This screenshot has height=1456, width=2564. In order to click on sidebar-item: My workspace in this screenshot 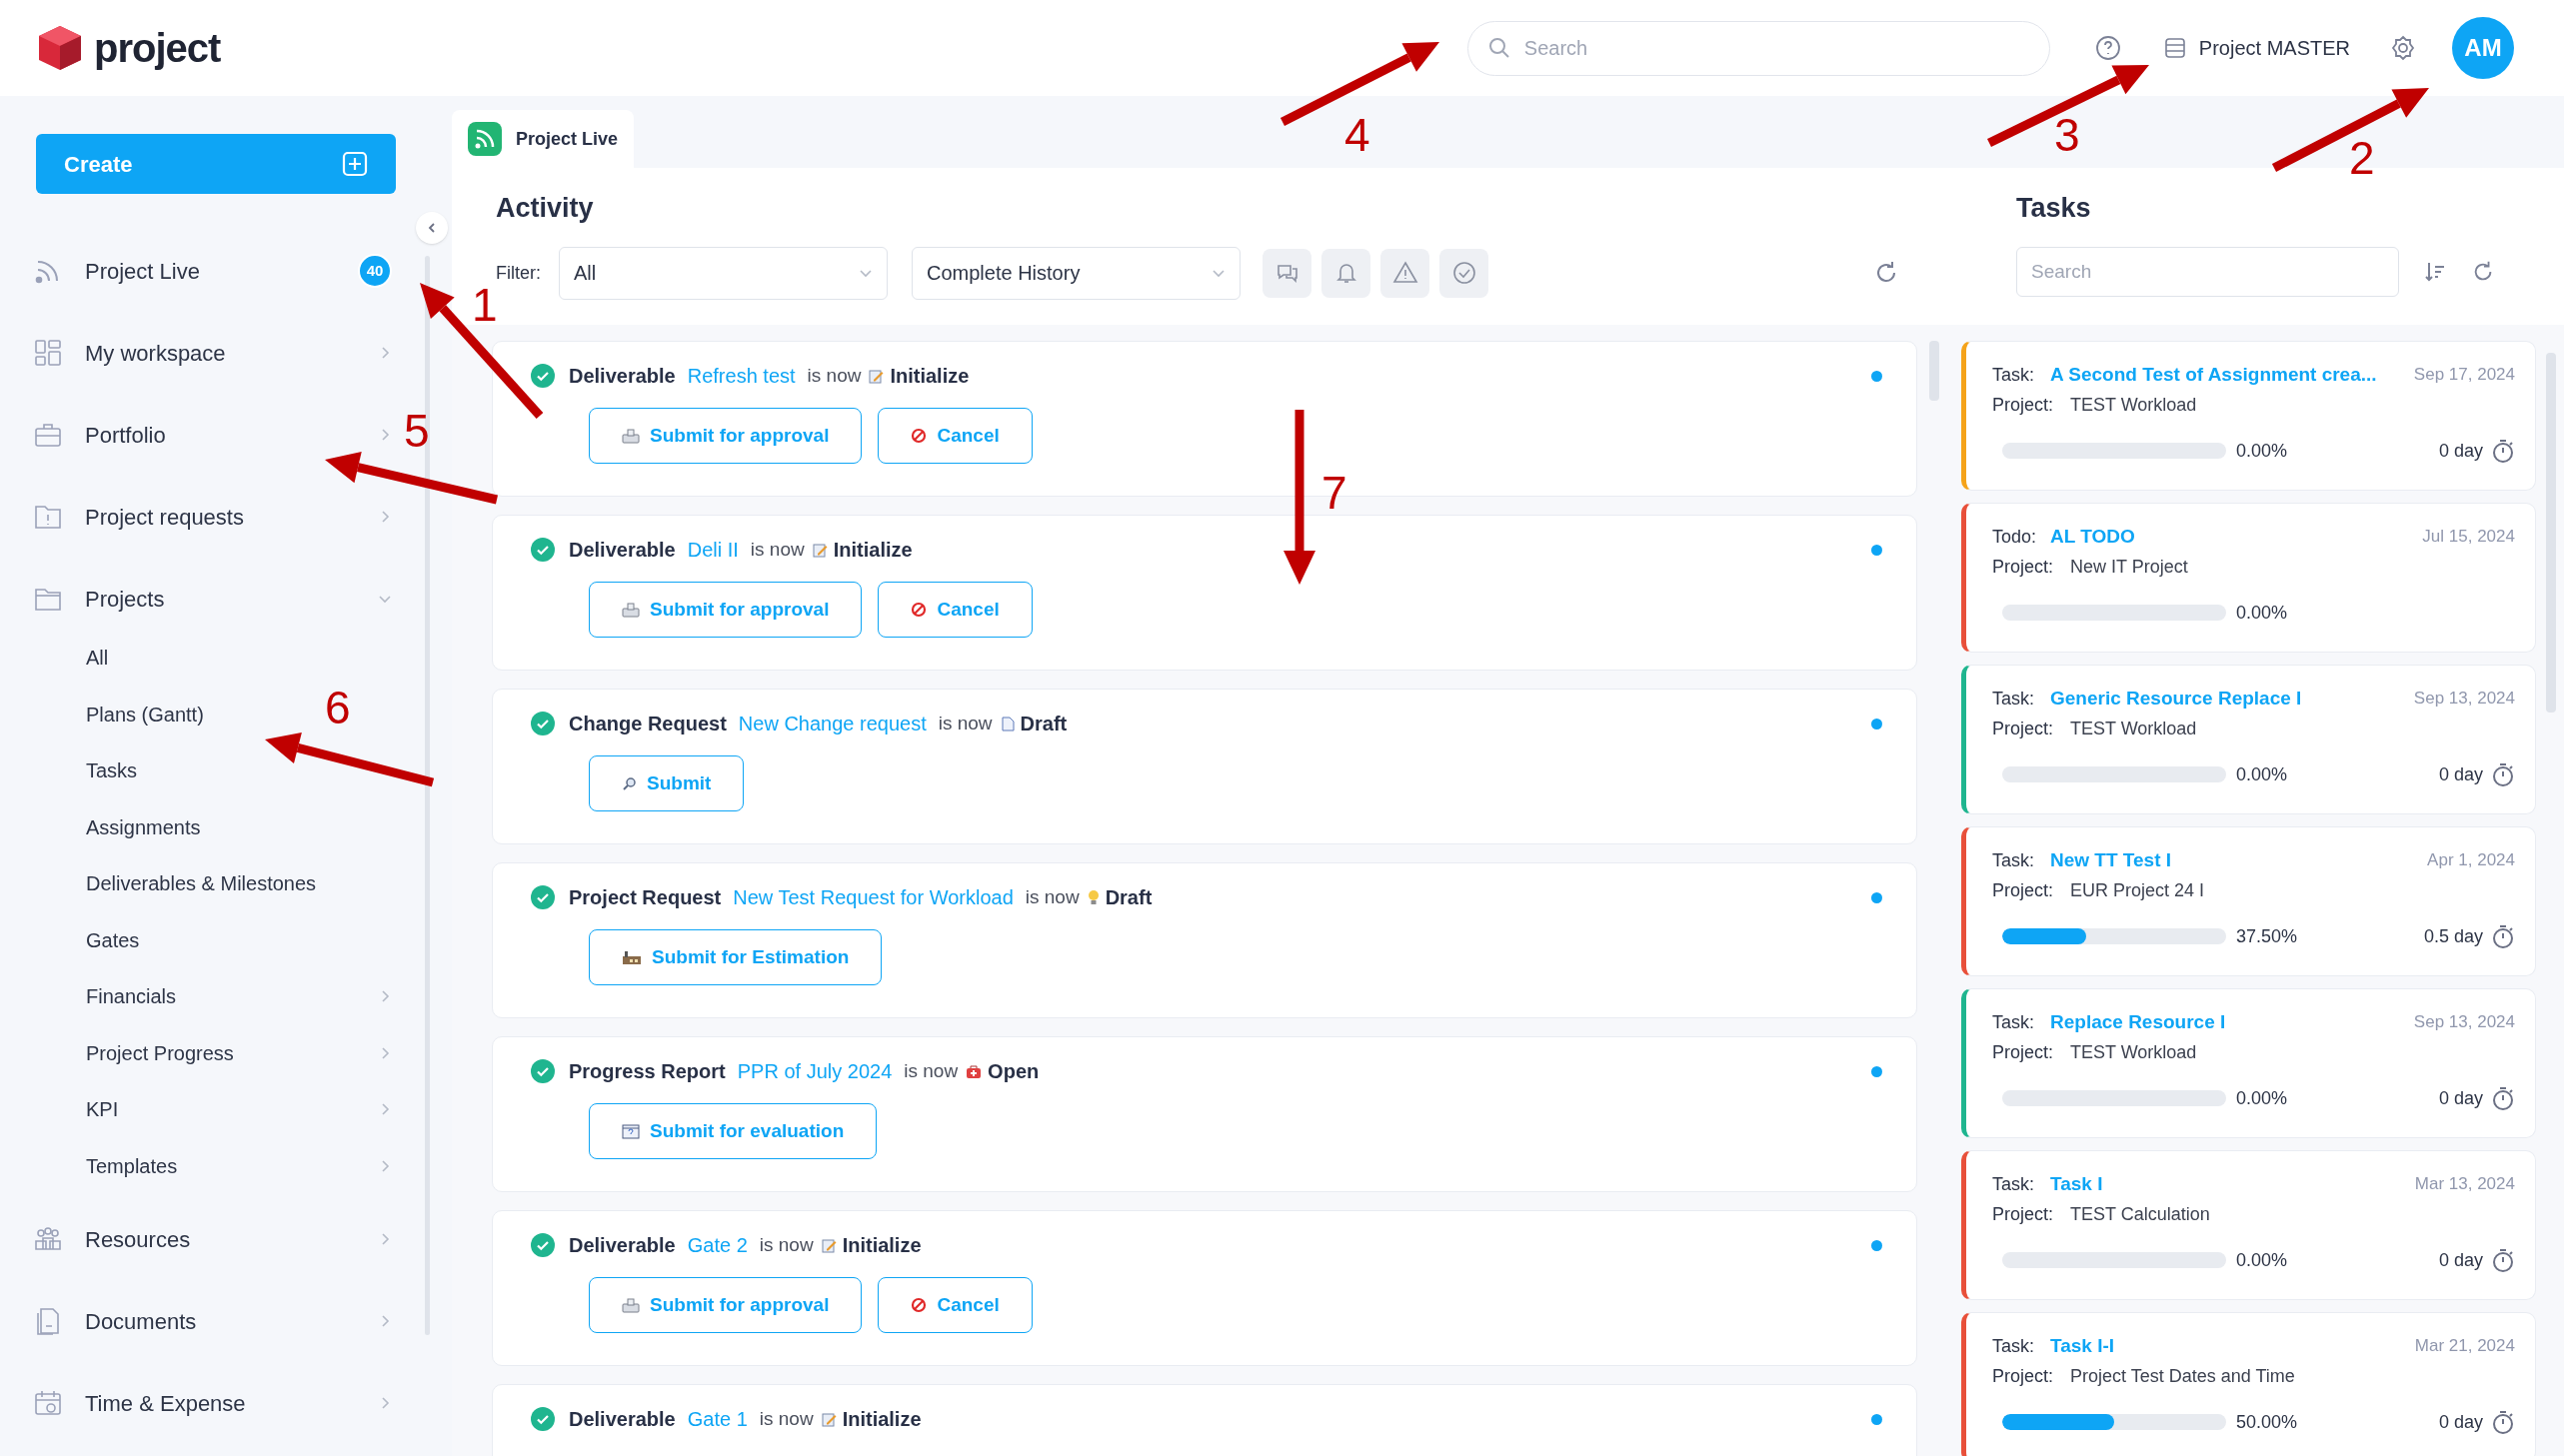, I will do `click(198, 353)`.